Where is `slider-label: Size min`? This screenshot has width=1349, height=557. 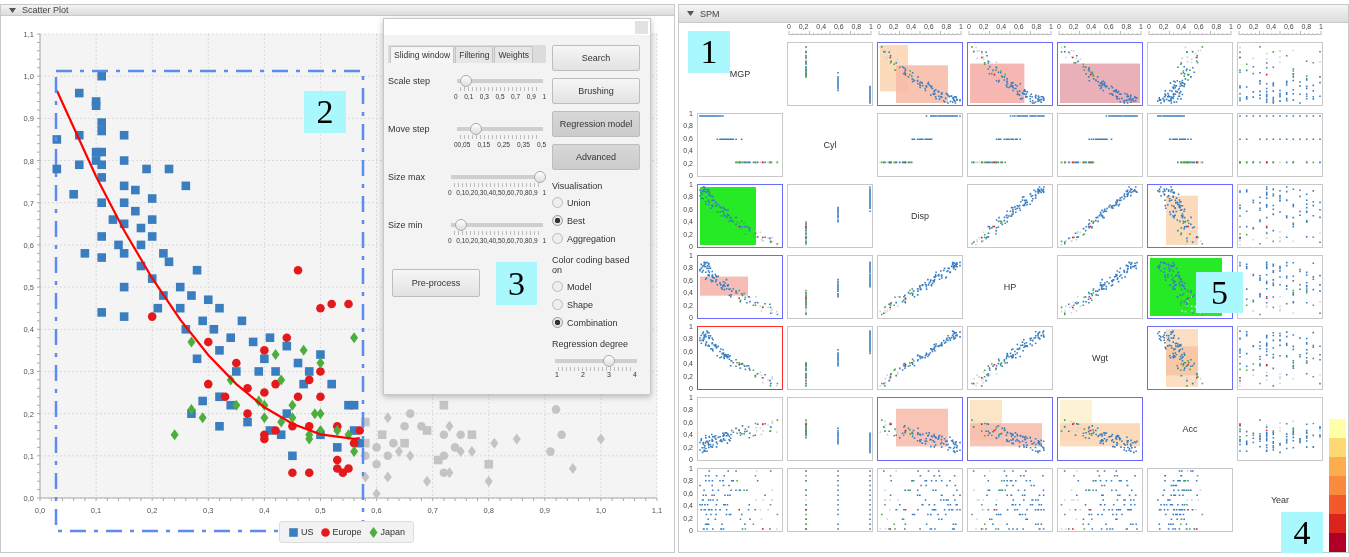 slider-label: Size min is located at coordinates (406, 224).